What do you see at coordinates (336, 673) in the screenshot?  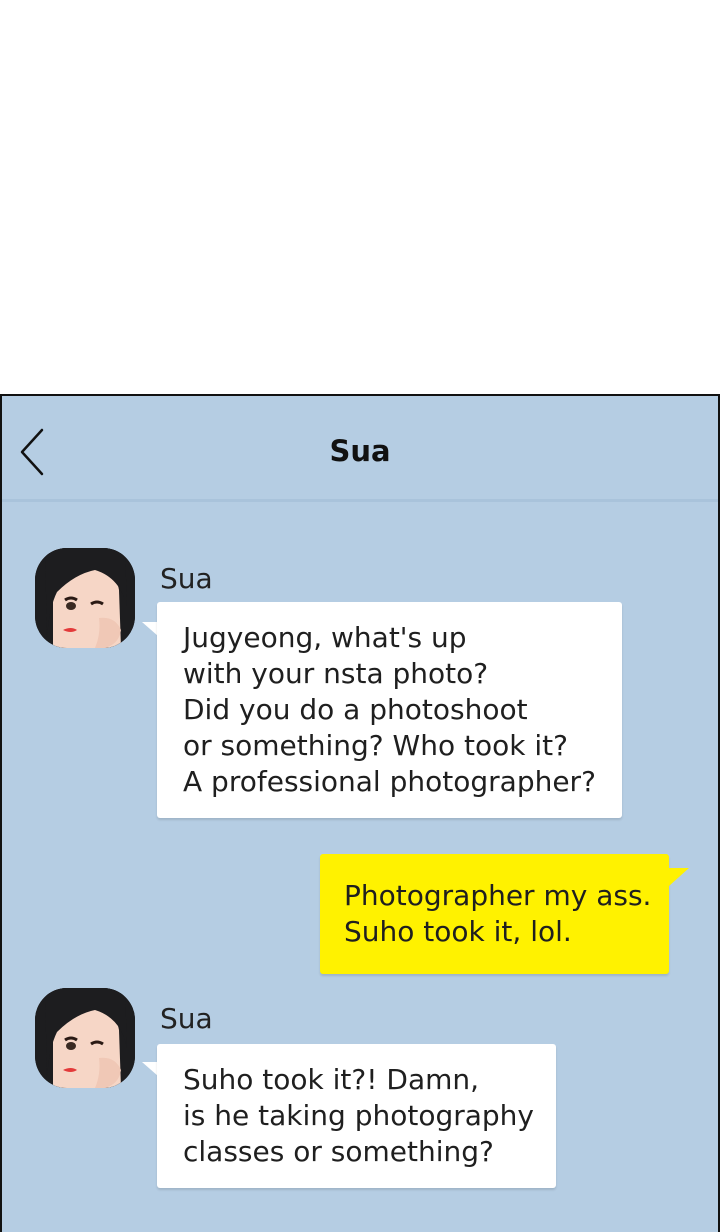 I see `message-line: with your nsta photo?` at bounding box center [336, 673].